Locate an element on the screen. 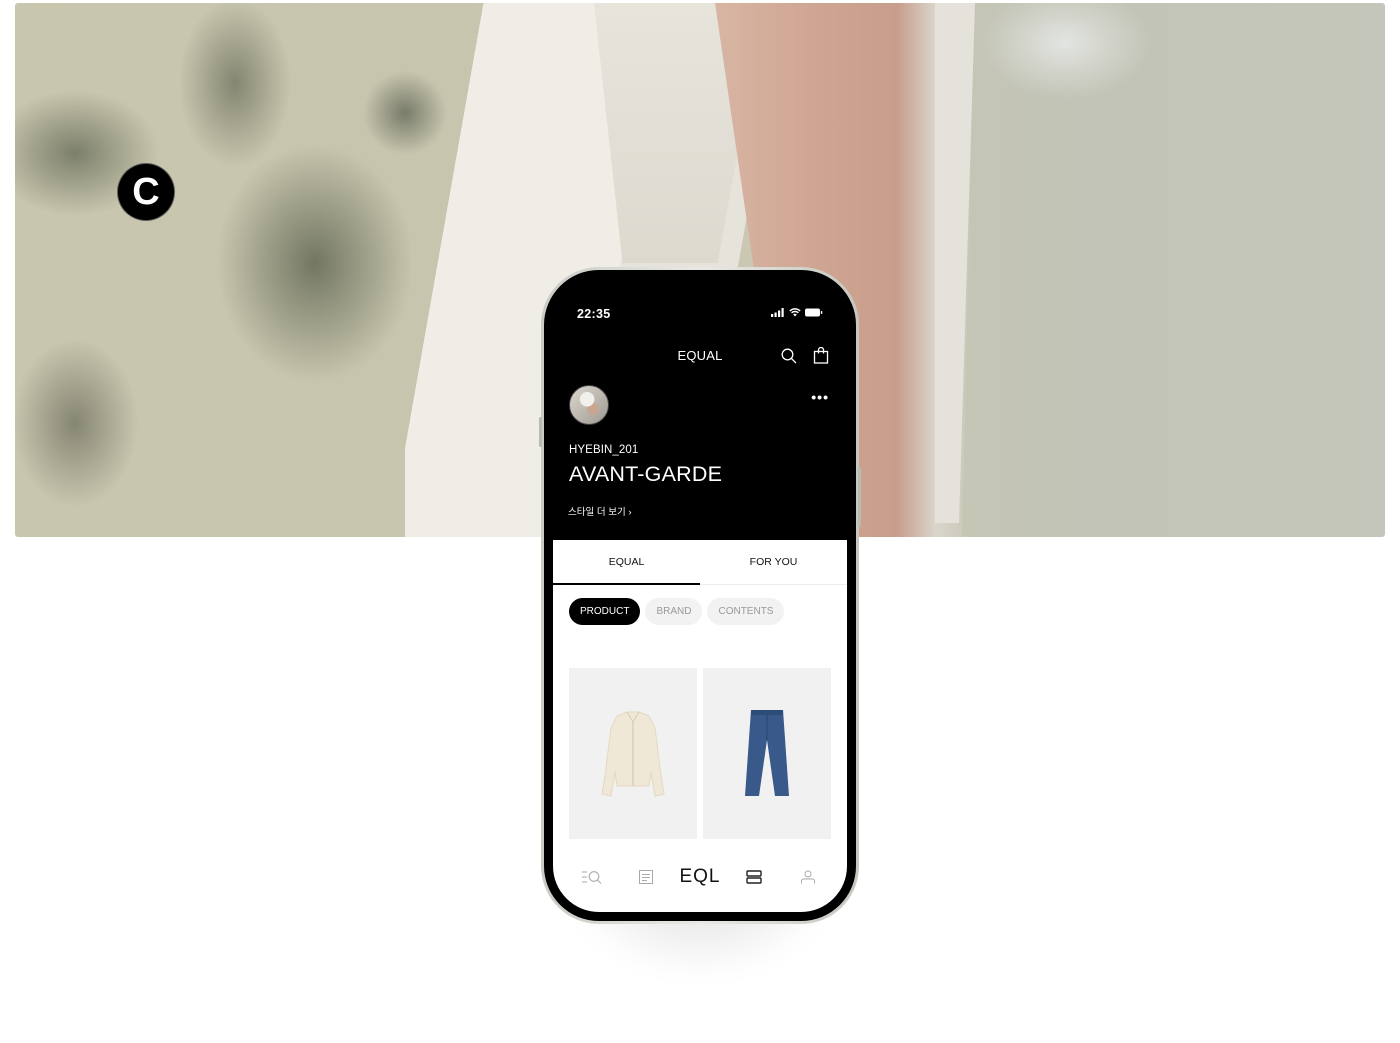 This screenshot has width=1400, height=1043. feed-icon is located at coordinates (754, 877).